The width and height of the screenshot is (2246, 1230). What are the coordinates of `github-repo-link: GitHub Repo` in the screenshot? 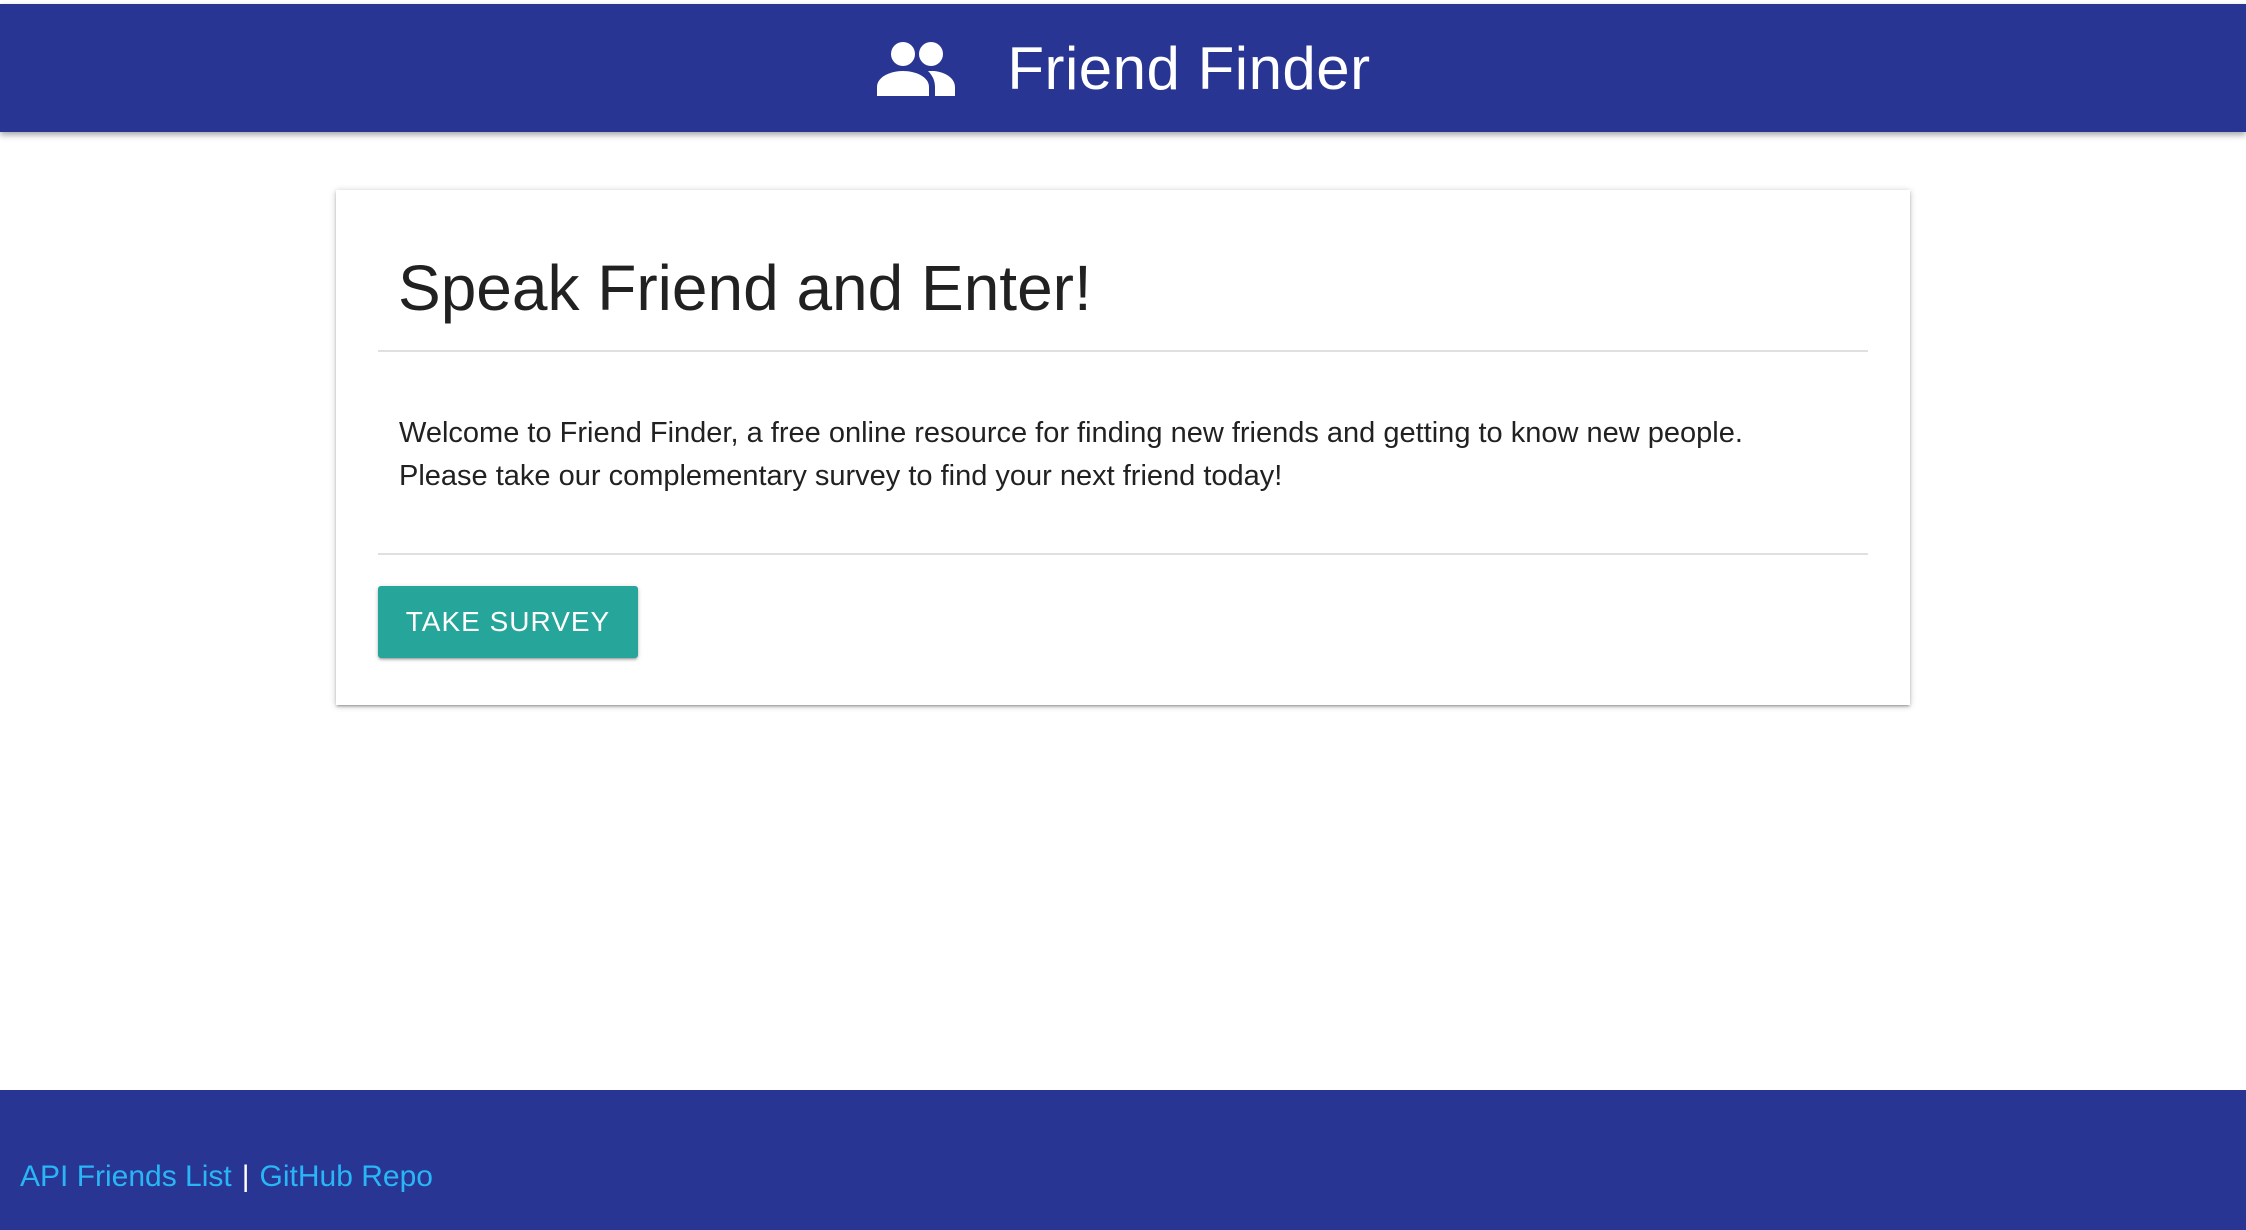 It's located at (346, 1176).